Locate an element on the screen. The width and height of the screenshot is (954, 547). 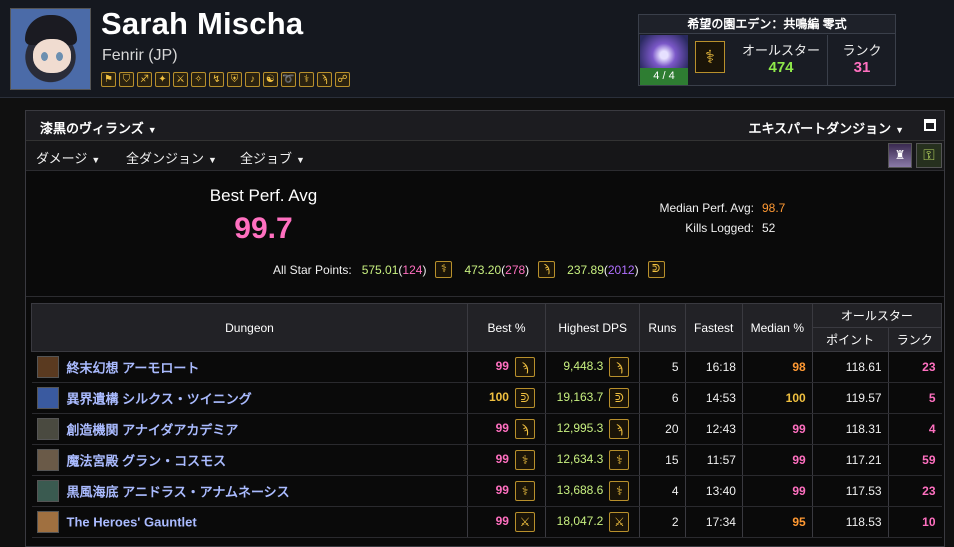
maximize-icon is located at coordinates (930, 125).